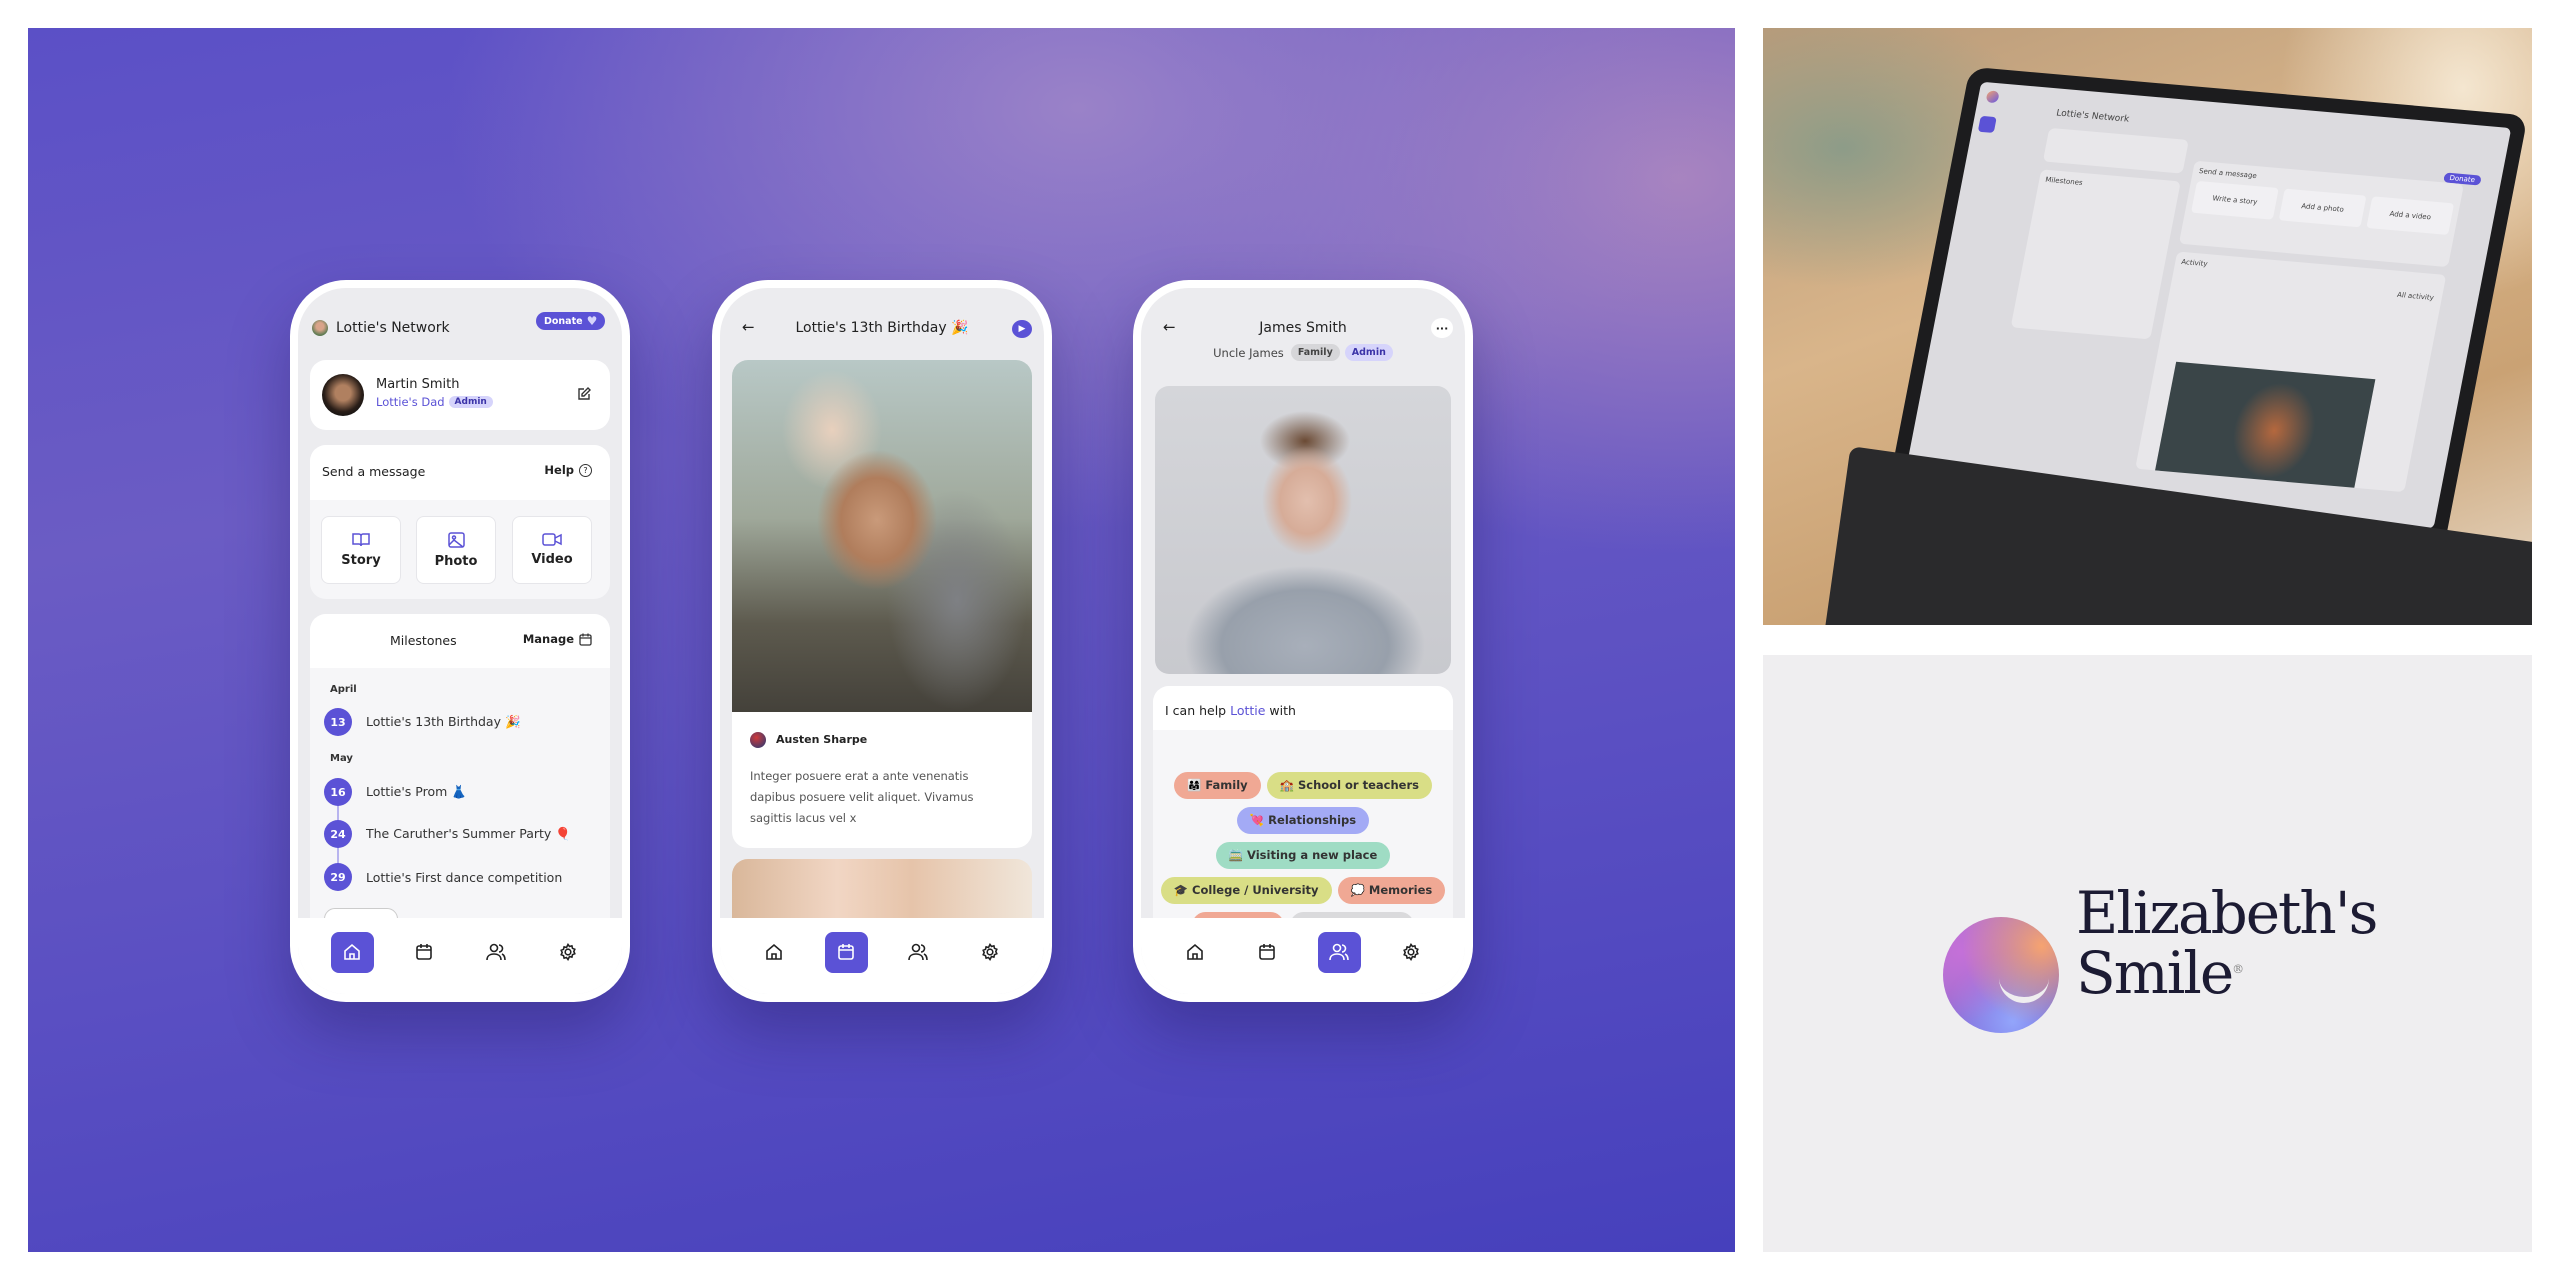 The width and height of the screenshot is (2560, 1280). Describe the element at coordinates (338, 722) in the screenshot. I see `milestone-day: 13` at that location.